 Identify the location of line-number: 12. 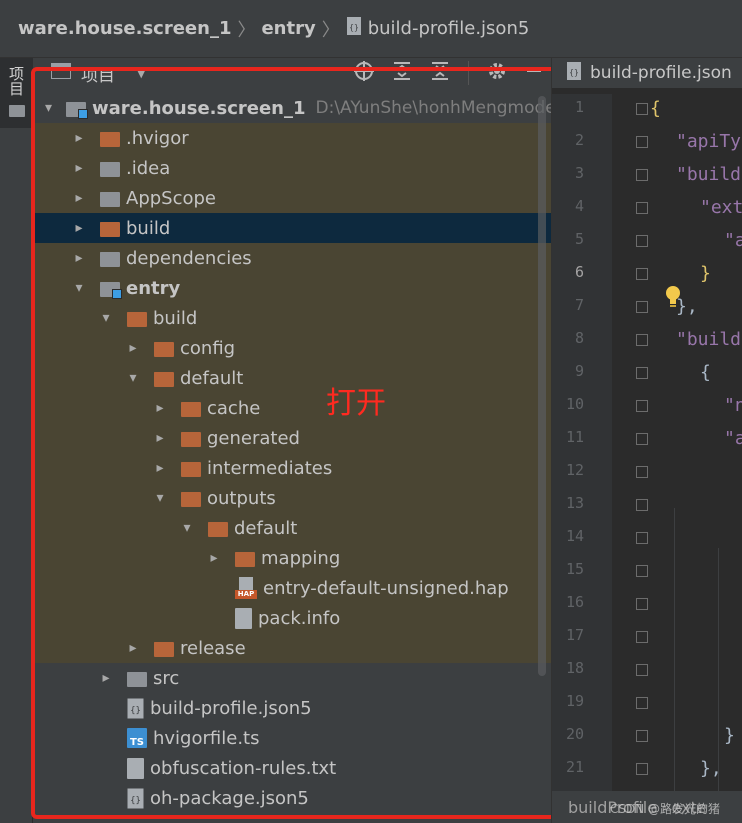
(574, 470).